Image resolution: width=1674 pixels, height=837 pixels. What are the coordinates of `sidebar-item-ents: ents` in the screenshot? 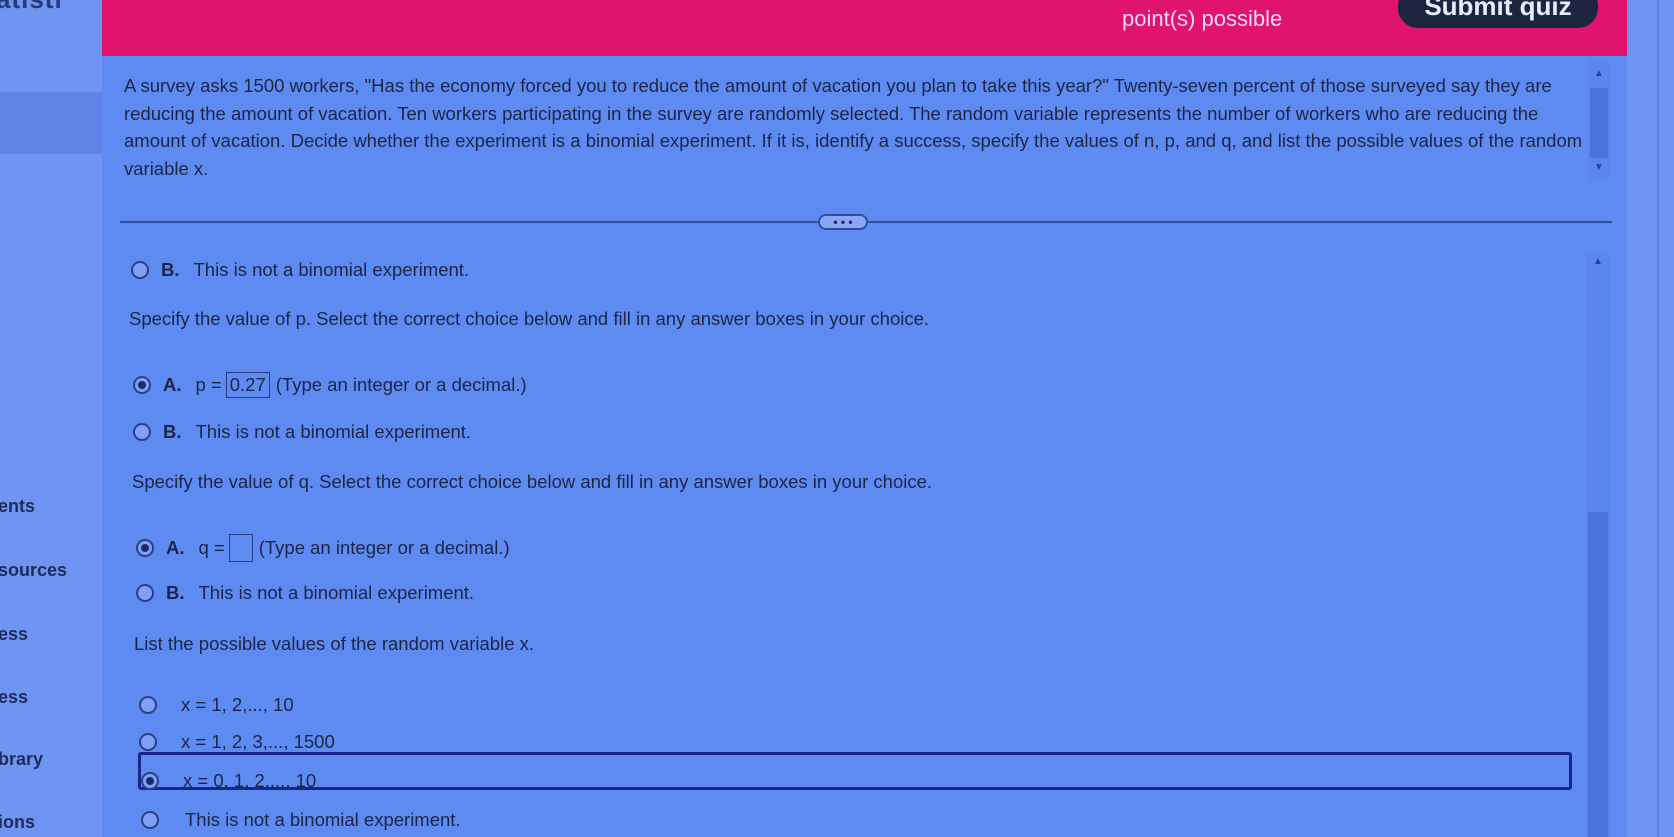 It's located at (17, 506).